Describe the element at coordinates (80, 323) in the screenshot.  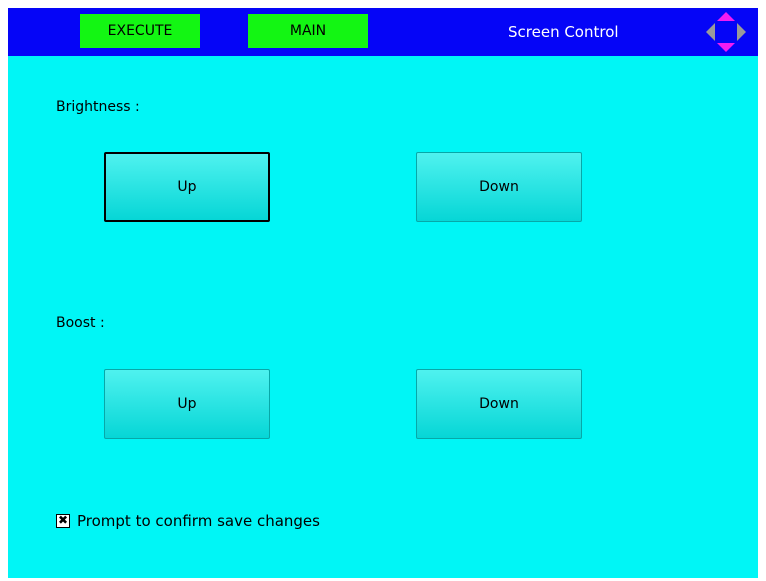
I see `boost-label: Boost :` at that location.